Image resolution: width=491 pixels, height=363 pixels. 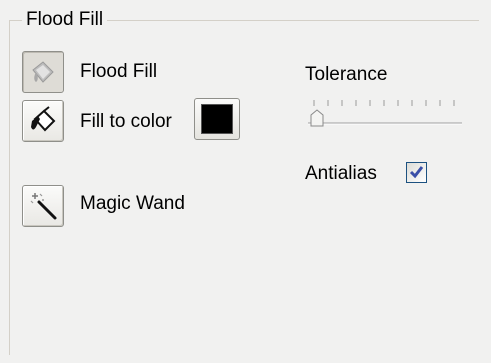 I want to click on paint-bucket-icon, so click(x=43, y=119).